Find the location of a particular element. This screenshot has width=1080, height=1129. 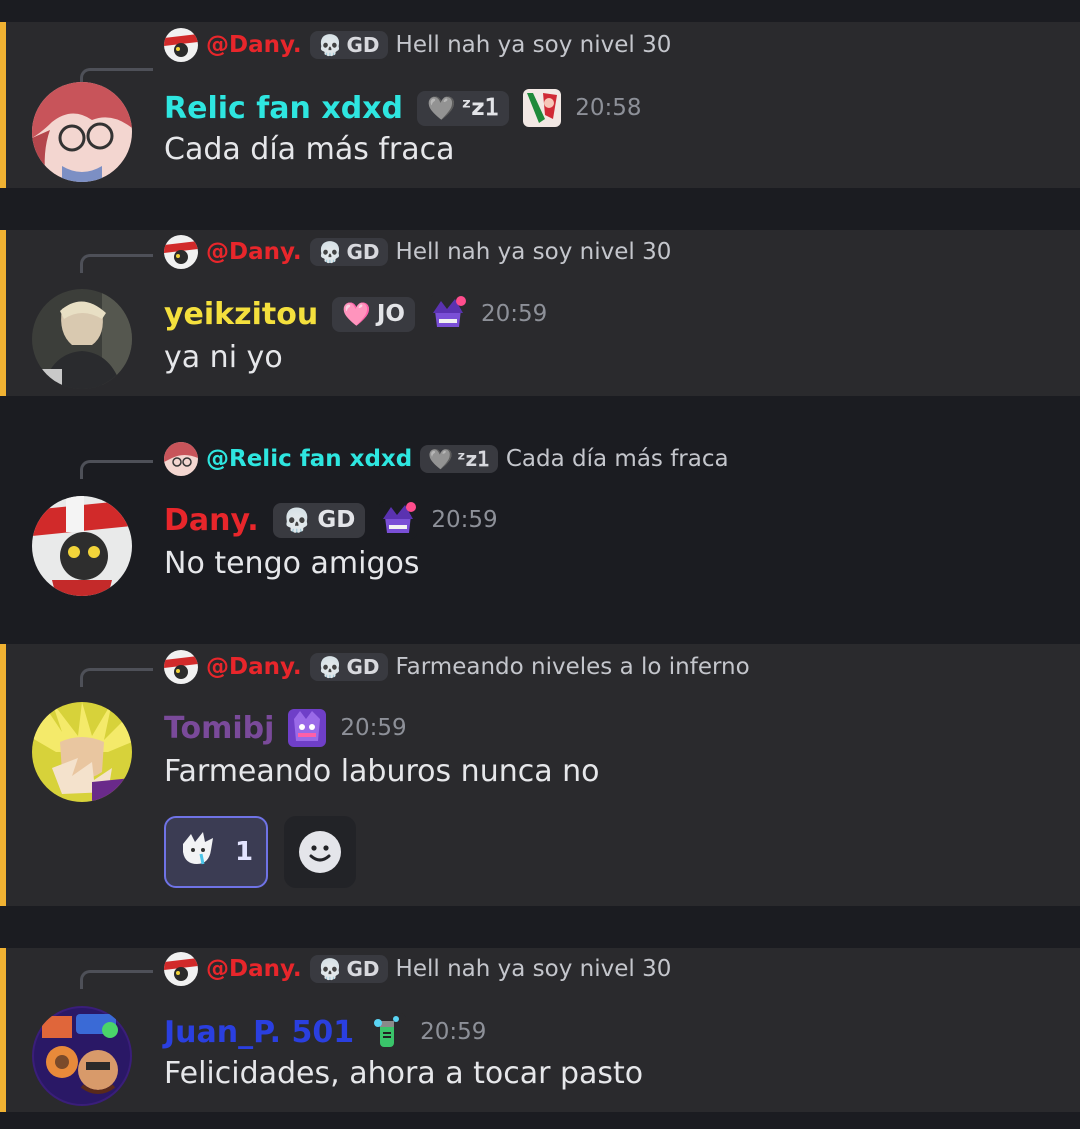

message-text: Farmeando laburos nunca no is located at coordinates (382, 771).